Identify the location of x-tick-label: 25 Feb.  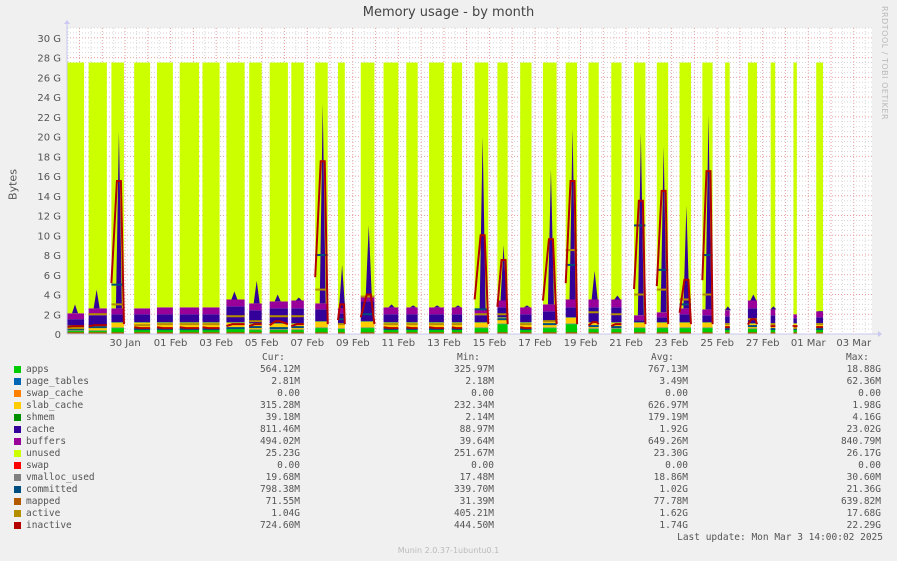
(717, 343).